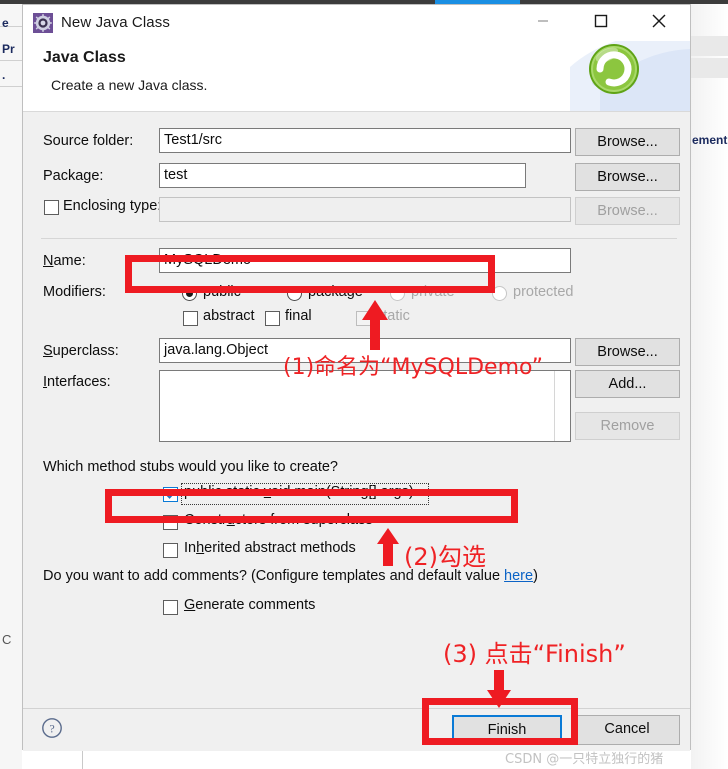  I want to click on source-folder-label: Source folder:, so click(88, 141).